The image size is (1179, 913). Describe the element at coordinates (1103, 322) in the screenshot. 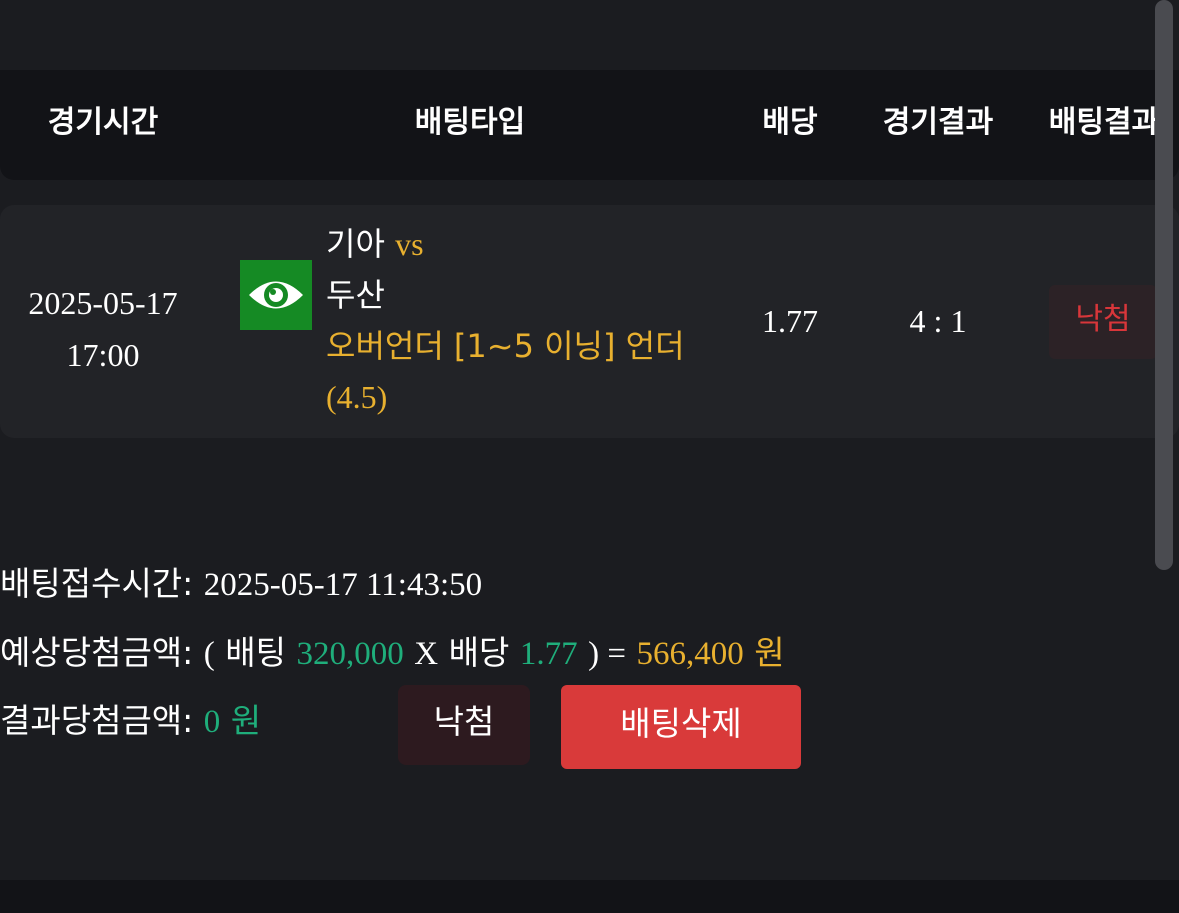

I see `bet-result-badge: 낙첨` at that location.